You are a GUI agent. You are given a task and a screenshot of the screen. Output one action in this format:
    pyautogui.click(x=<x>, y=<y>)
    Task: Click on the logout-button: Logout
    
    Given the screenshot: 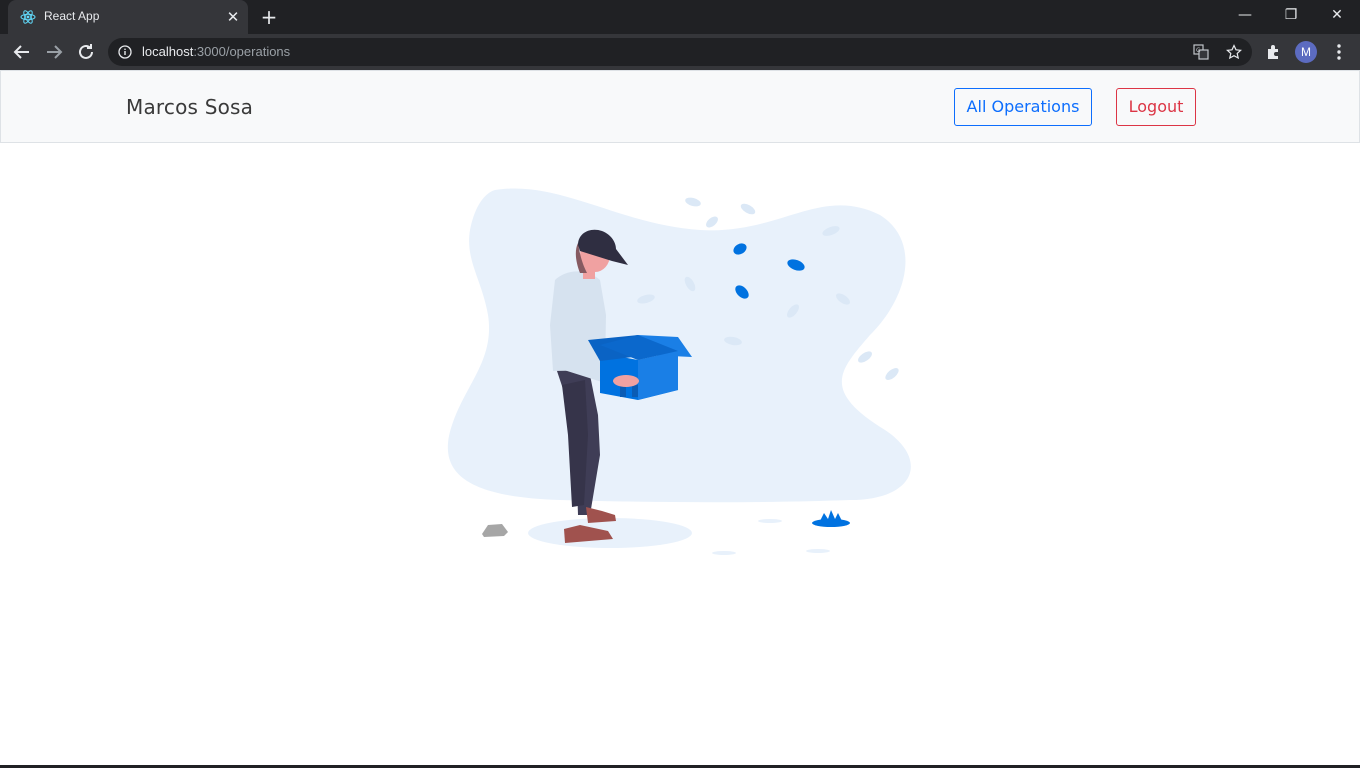 What is the action you would take?
    pyautogui.click(x=1156, y=107)
    